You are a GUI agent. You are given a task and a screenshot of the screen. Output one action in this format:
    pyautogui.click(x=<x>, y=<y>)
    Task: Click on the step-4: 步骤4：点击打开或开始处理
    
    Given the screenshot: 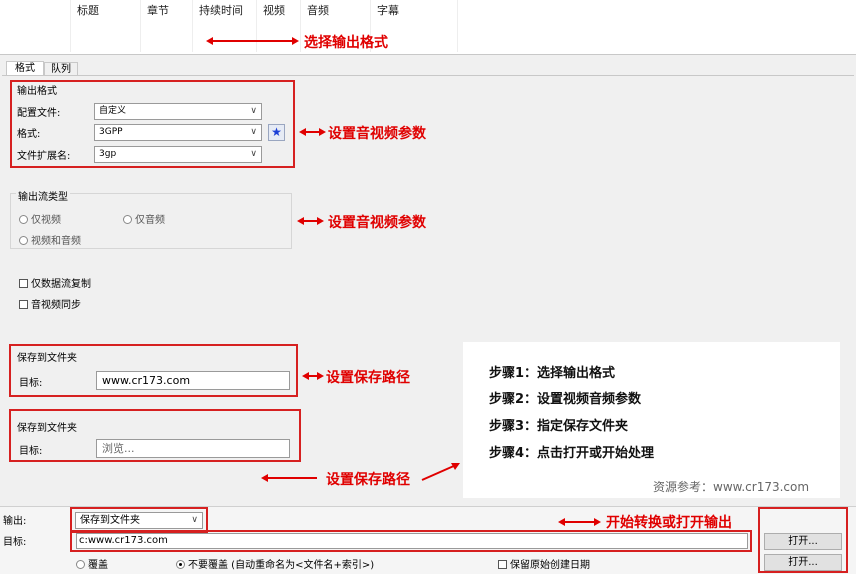 What is the action you would take?
    pyautogui.click(x=572, y=453)
    